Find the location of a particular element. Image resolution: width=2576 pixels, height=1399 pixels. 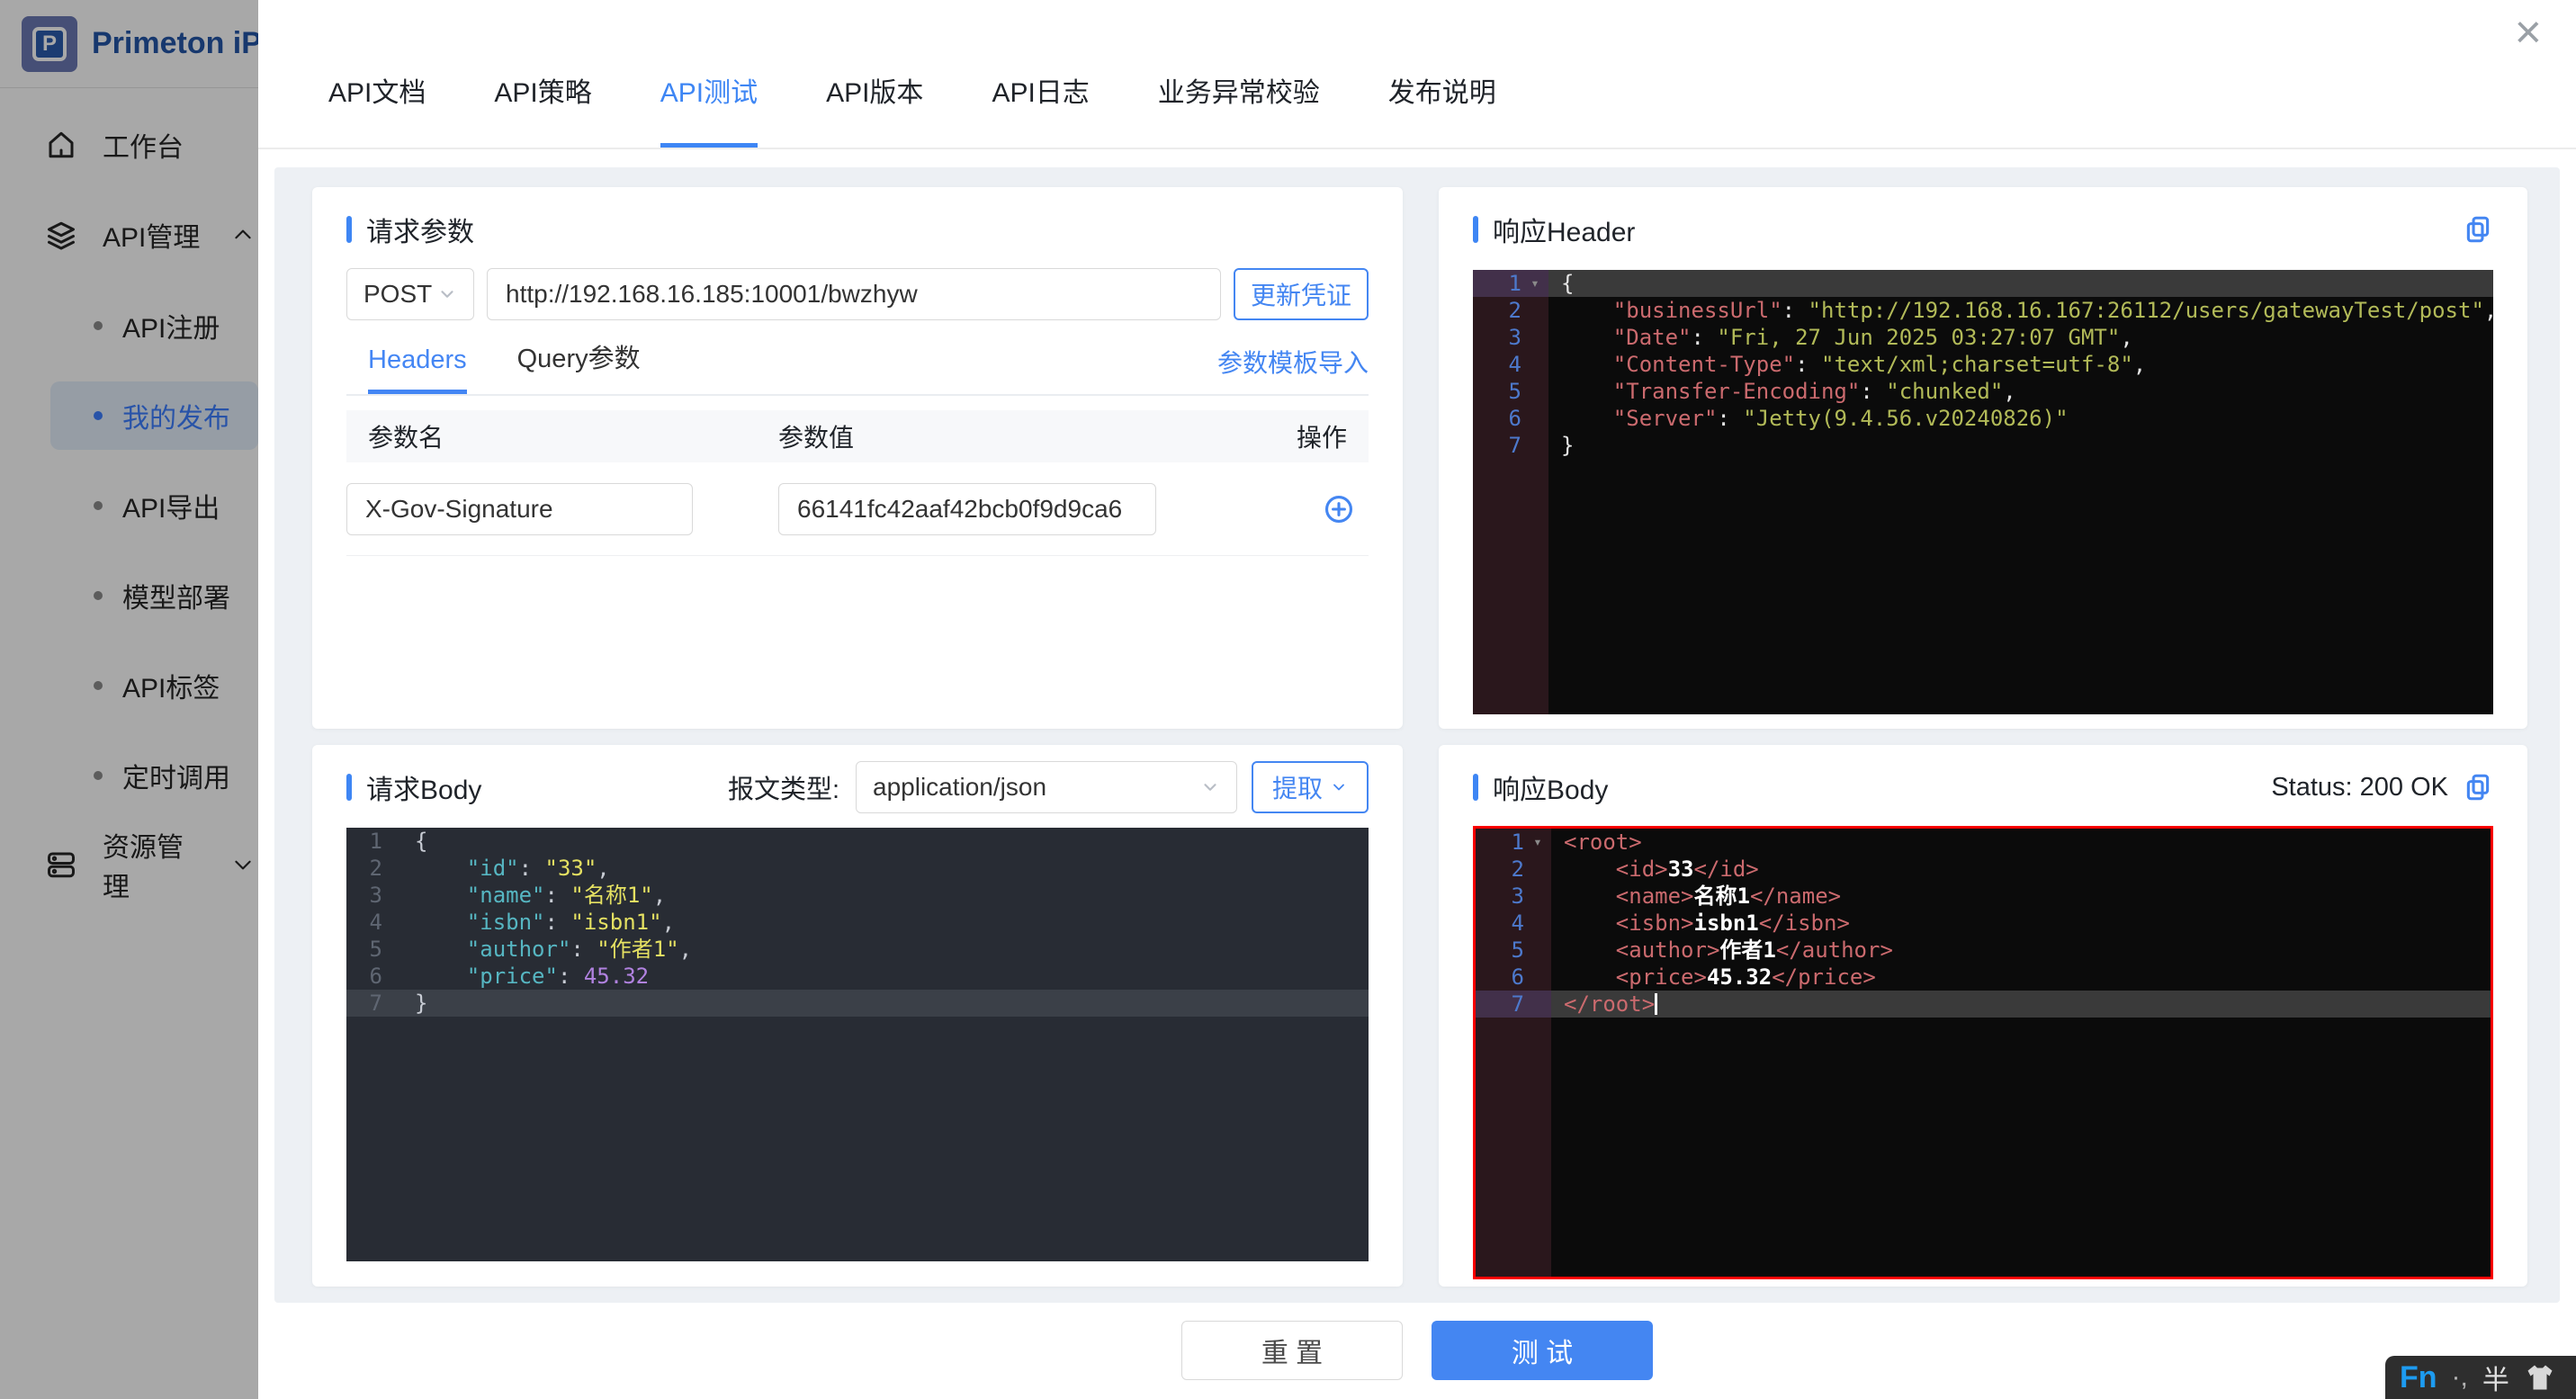

code-line: 6 <price>45.32</price> is located at coordinates (1694, 977).